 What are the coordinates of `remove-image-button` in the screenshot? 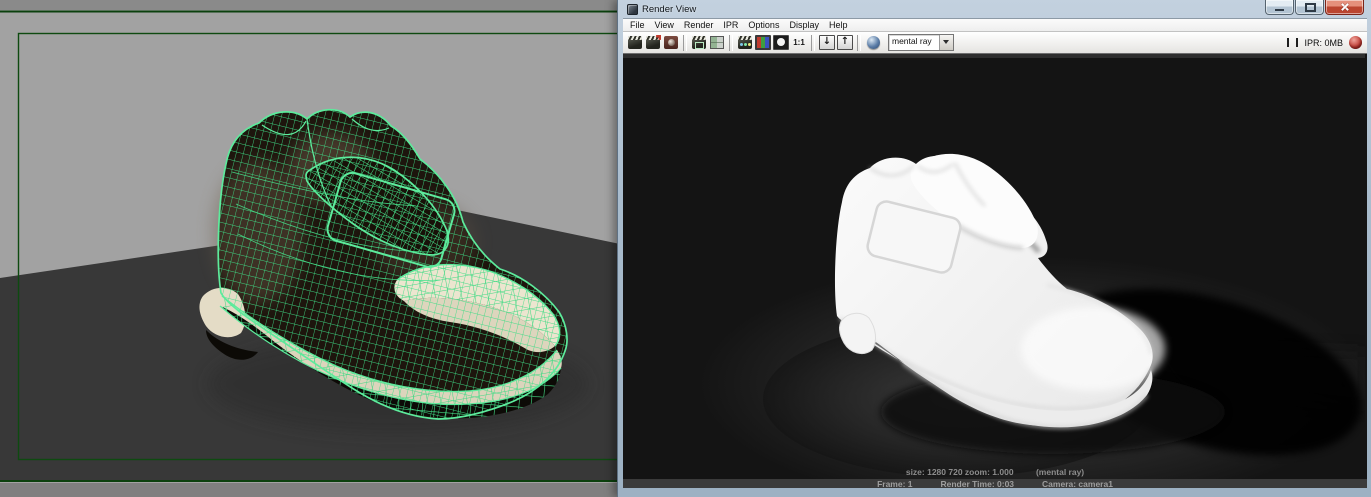 It's located at (845, 43).